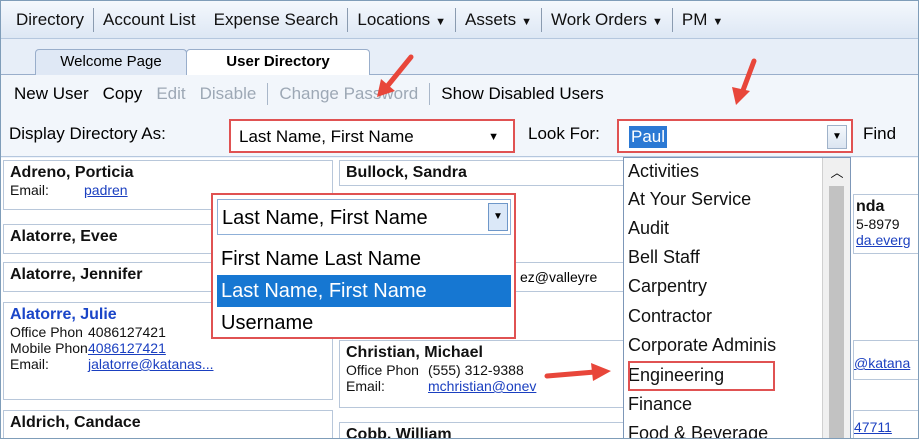 This screenshot has width=919, height=439. I want to click on tab-welcome-page: Welcome Page, so click(111, 62).